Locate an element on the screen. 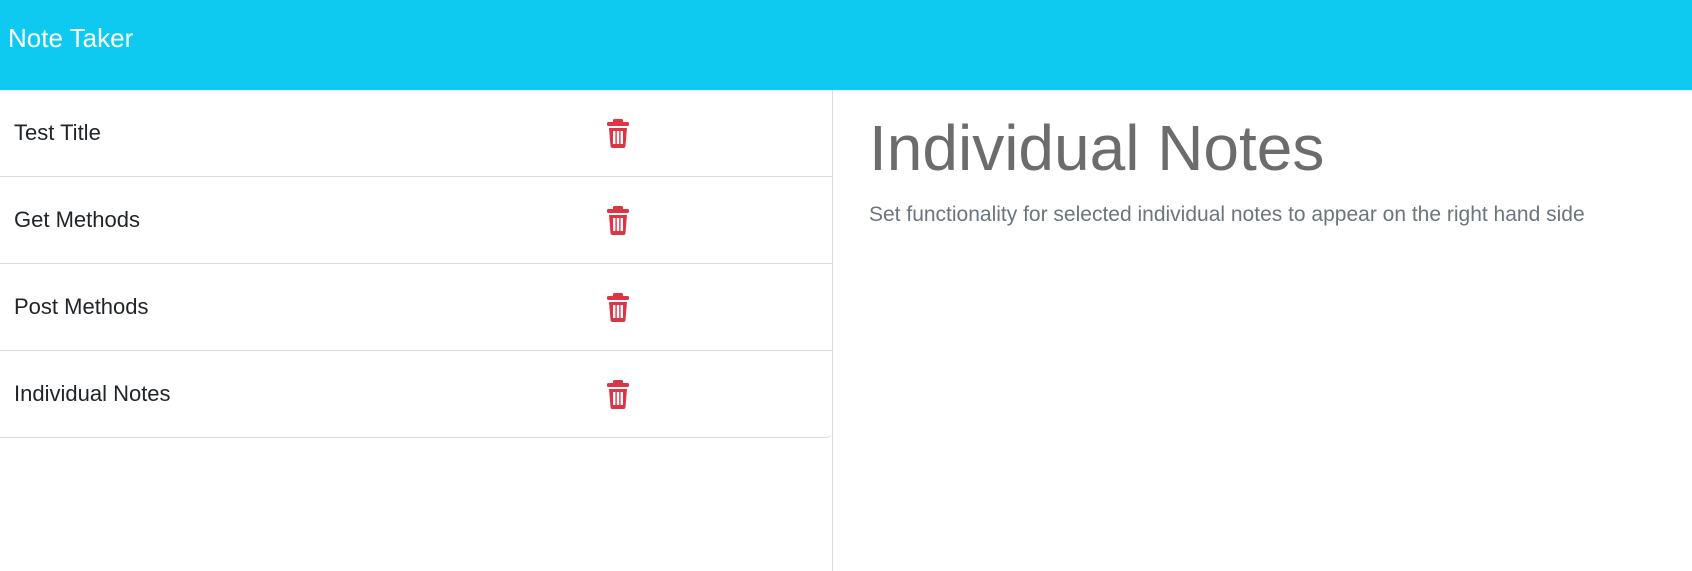  note-detail-title: Individual Notes is located at coordinates (1097, 148).